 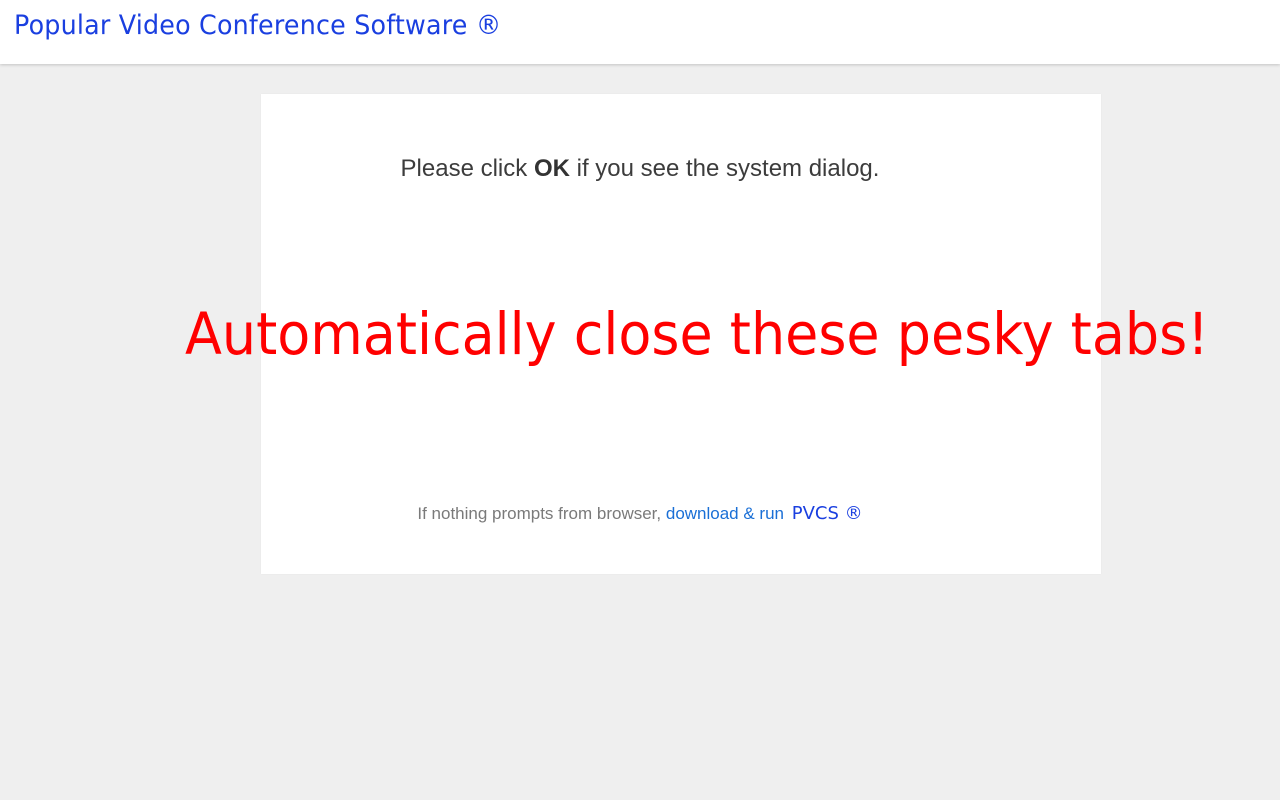 What do you see at coordinates (697, 334) in the screenshot?
I see `overlay-message: Automatically close these pesky tabs!` at bounding box center [697, 334].